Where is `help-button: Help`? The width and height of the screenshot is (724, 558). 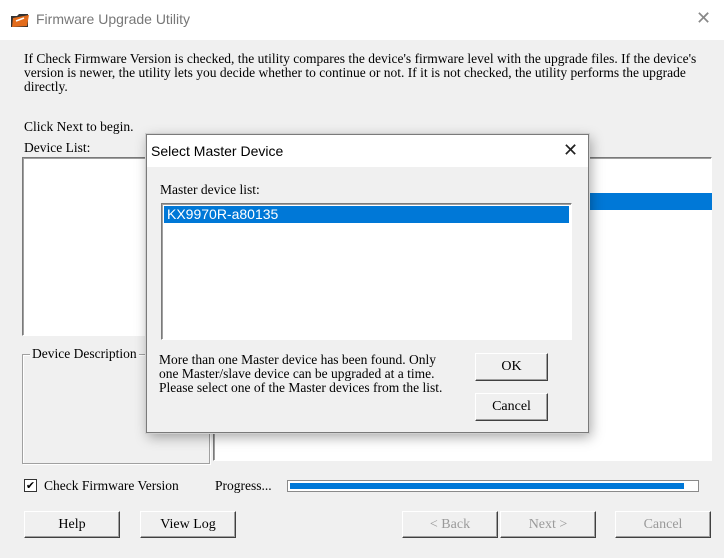 help-button: Help is located at coordinates (72, 524).